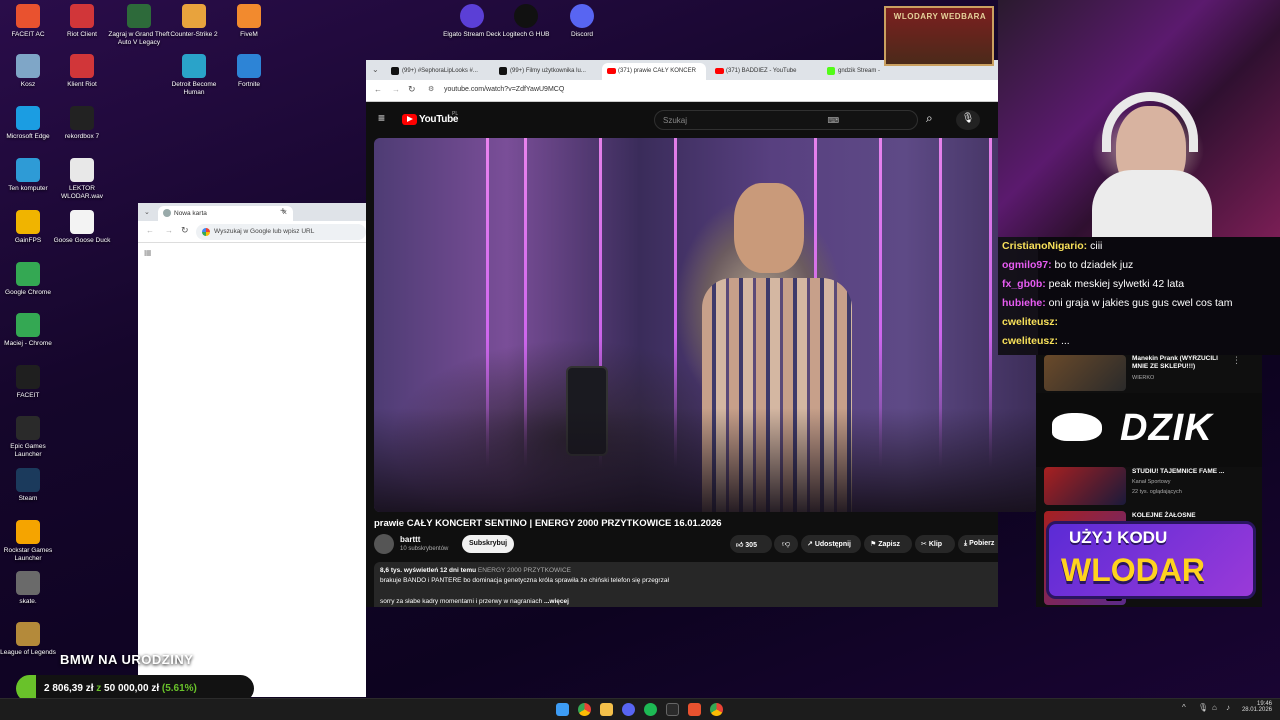 Image resolution: width=1280 pixels, height=720 pixels. What do you see at coordinates (654, 71) in the screenshot?
I see `tab-3: (371) prawie CAŁY KONCER` at bounding box center [654, 71].